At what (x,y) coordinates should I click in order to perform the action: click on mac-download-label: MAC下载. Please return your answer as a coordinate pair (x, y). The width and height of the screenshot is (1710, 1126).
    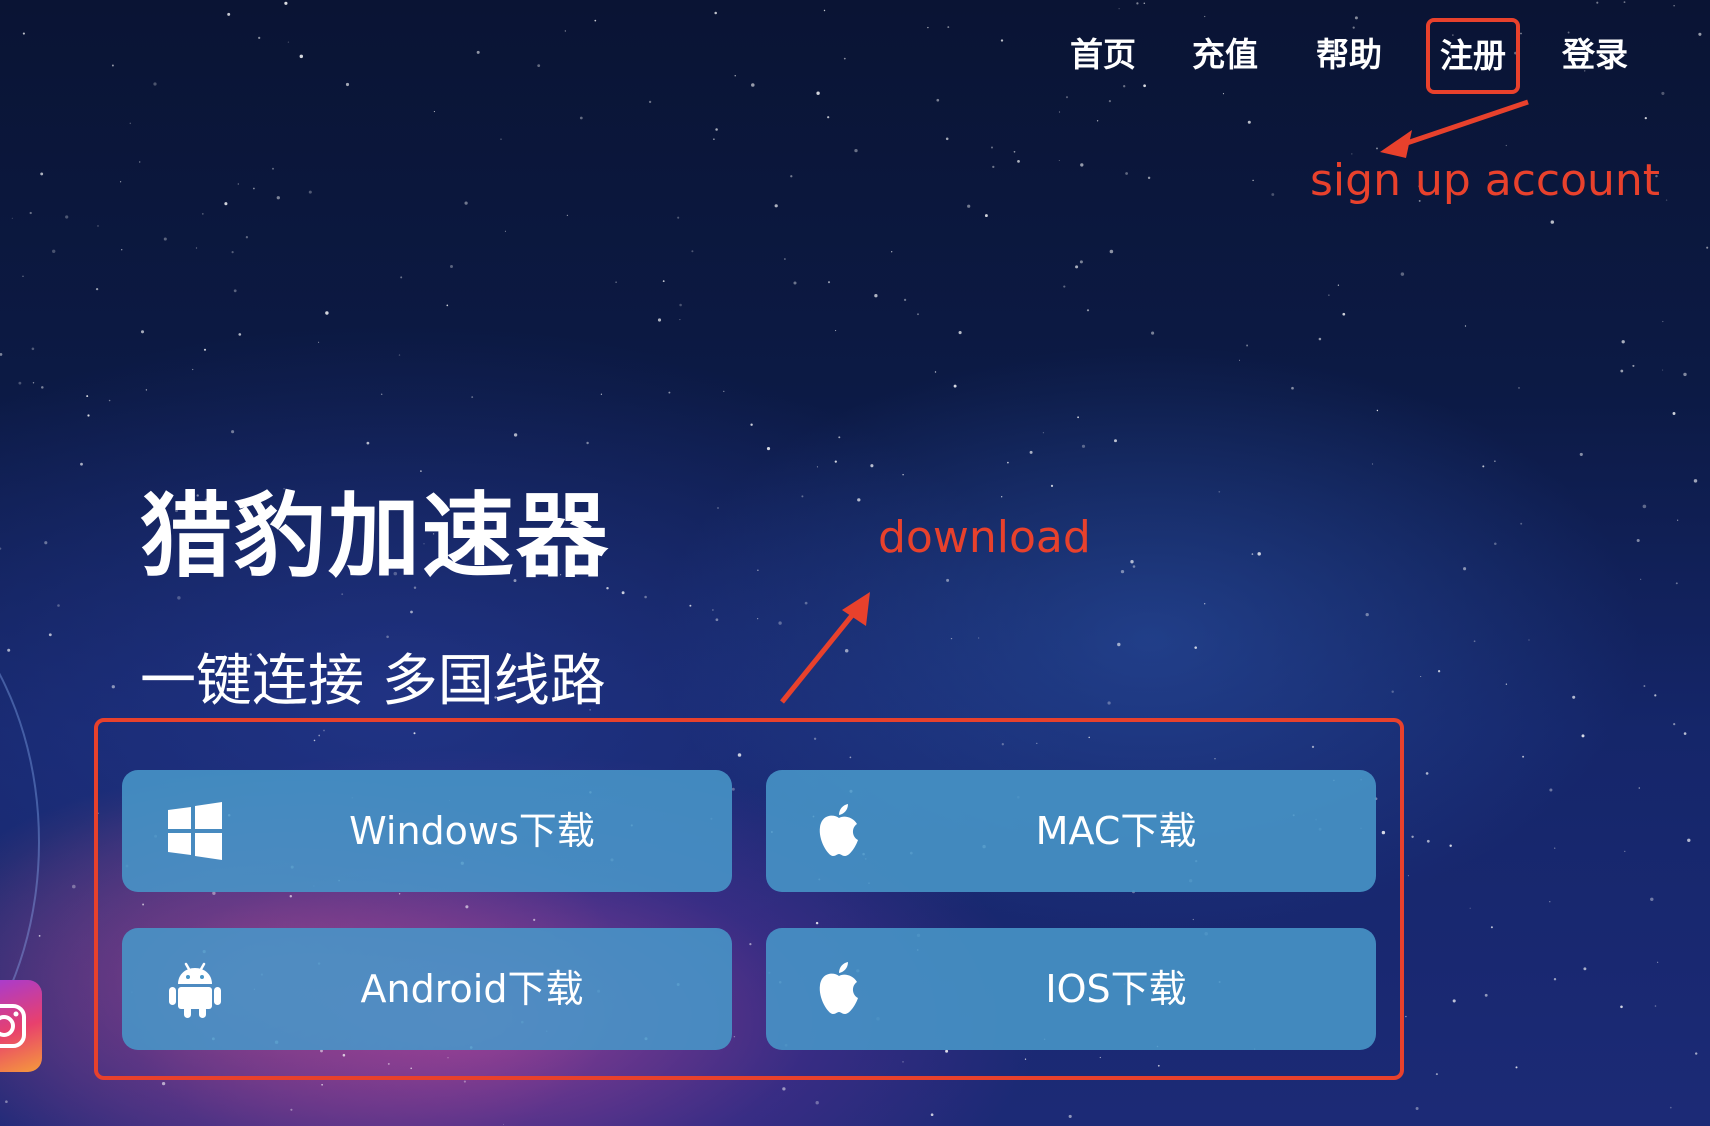
    Looking at the image, I should click on (1116, 831).